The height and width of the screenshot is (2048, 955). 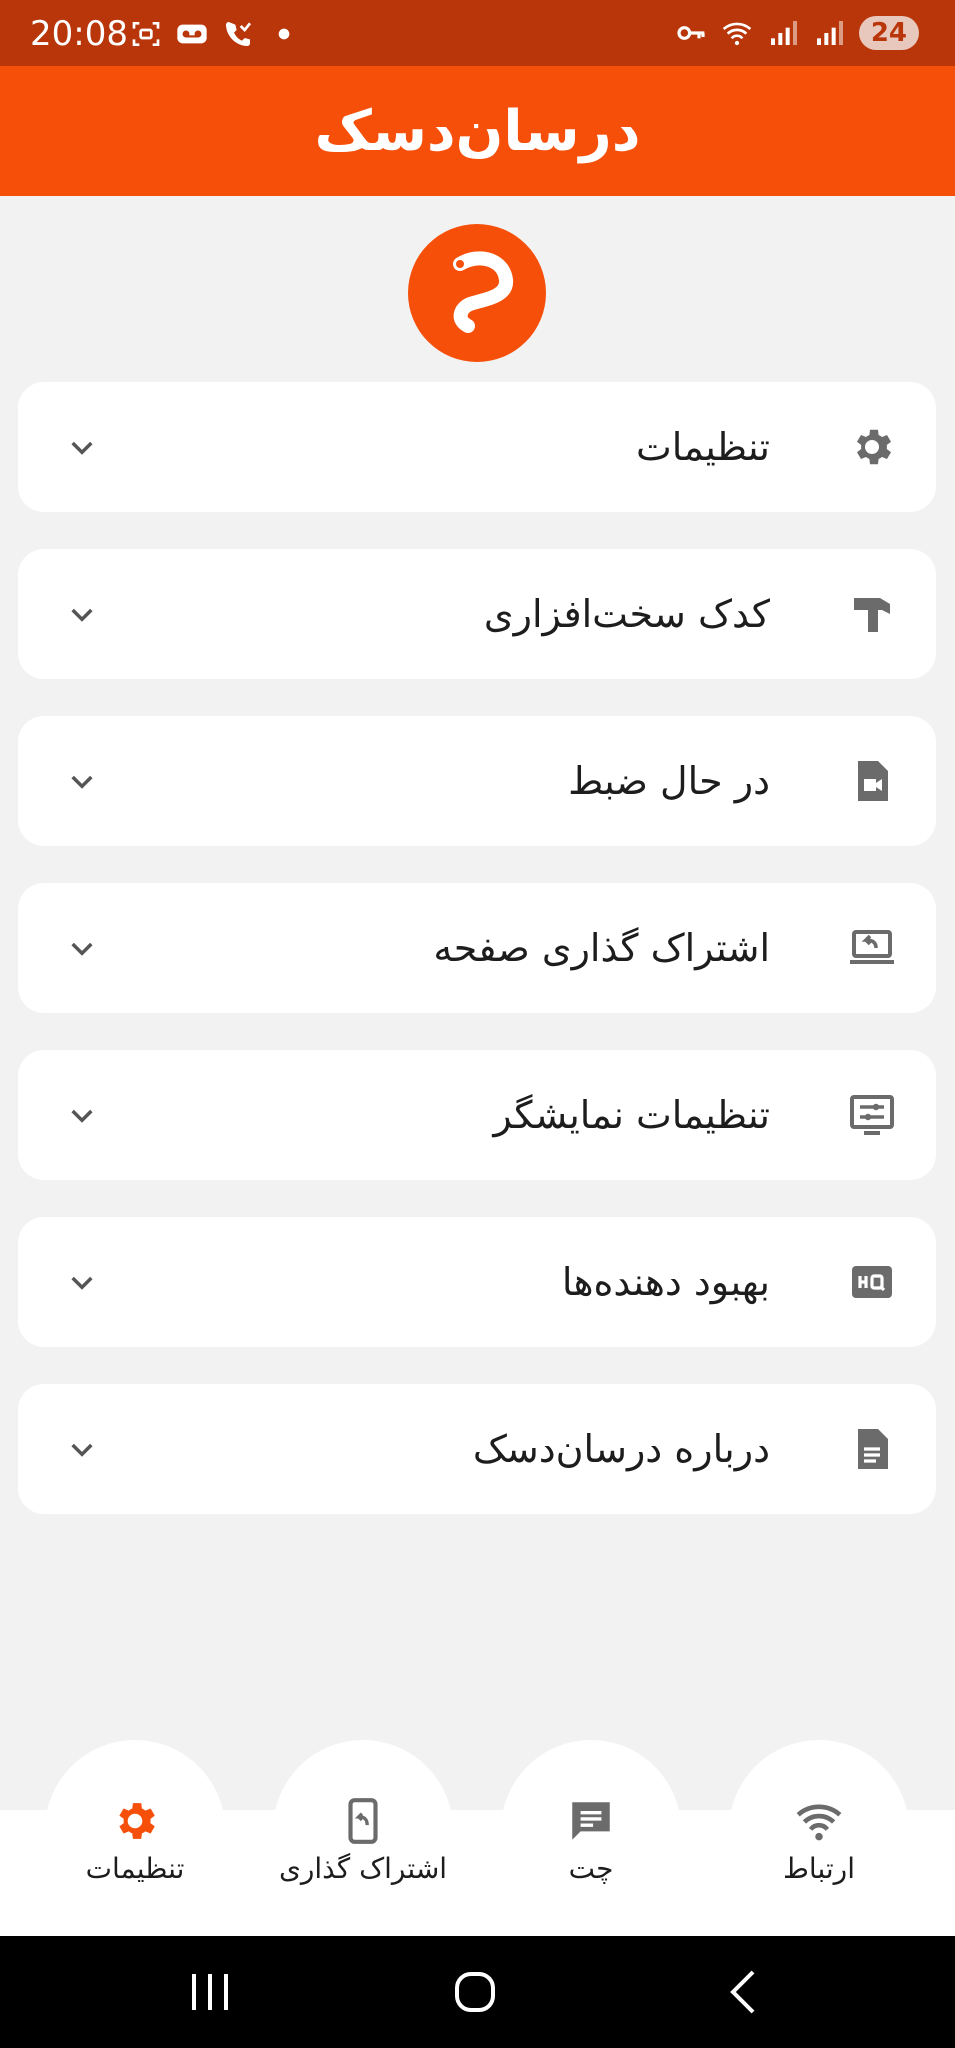 I want to click on video-file-icon, so click(x=873, y=781).